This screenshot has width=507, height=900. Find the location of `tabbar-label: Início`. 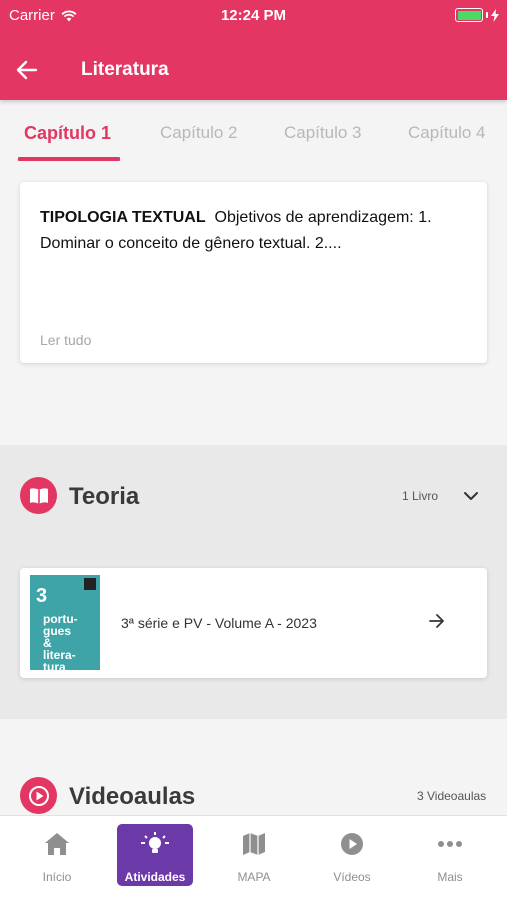

tabbar-label: Início is located at coordinates (57, 877).